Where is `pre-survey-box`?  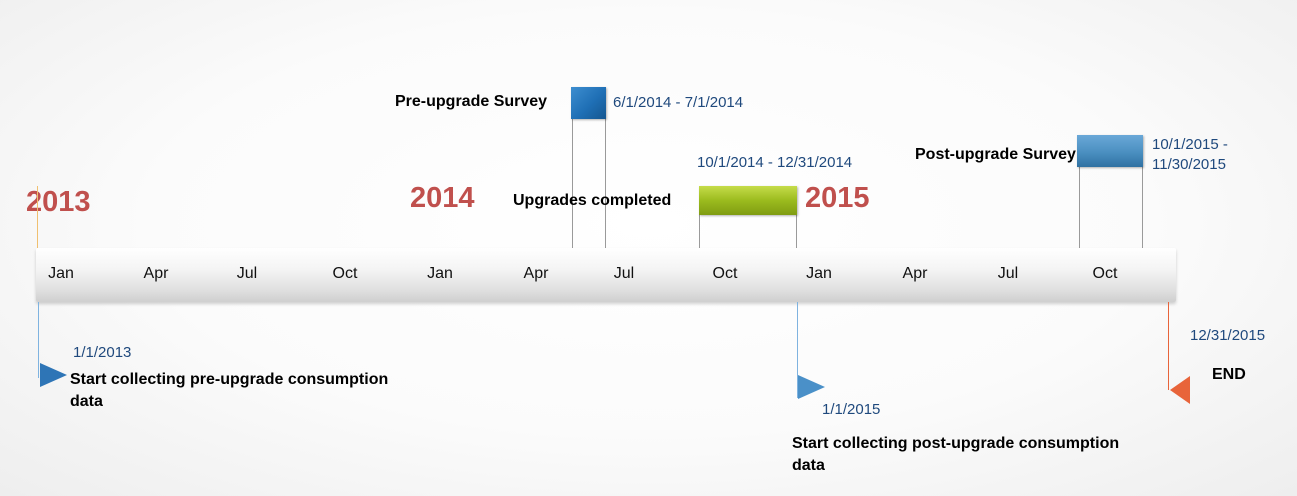 pre-survey-box is located at coordinates (588, 103).